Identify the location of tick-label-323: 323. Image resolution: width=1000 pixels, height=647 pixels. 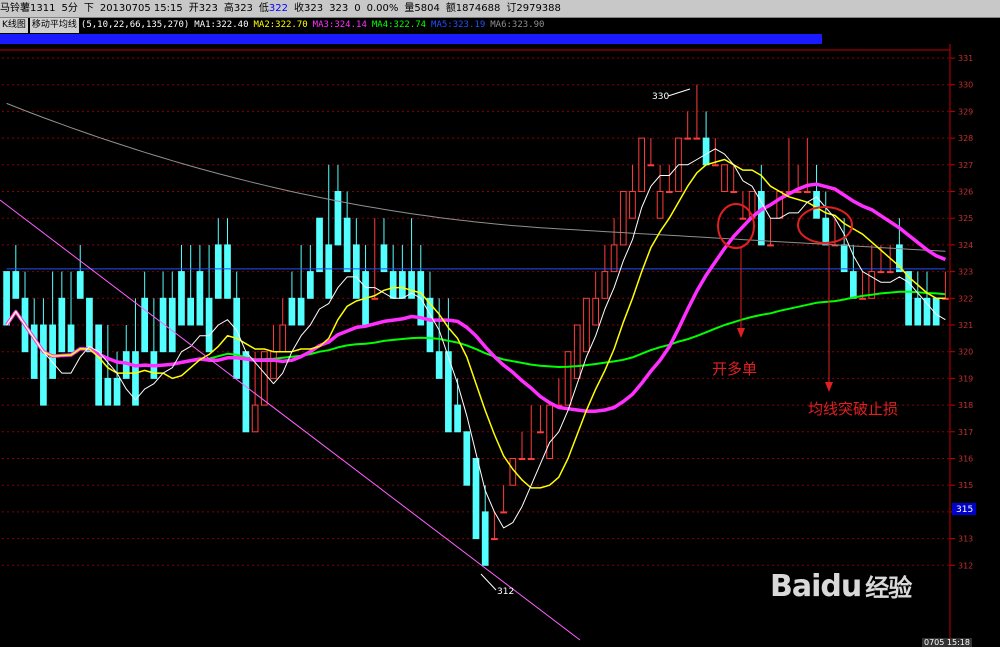
(965, 272).